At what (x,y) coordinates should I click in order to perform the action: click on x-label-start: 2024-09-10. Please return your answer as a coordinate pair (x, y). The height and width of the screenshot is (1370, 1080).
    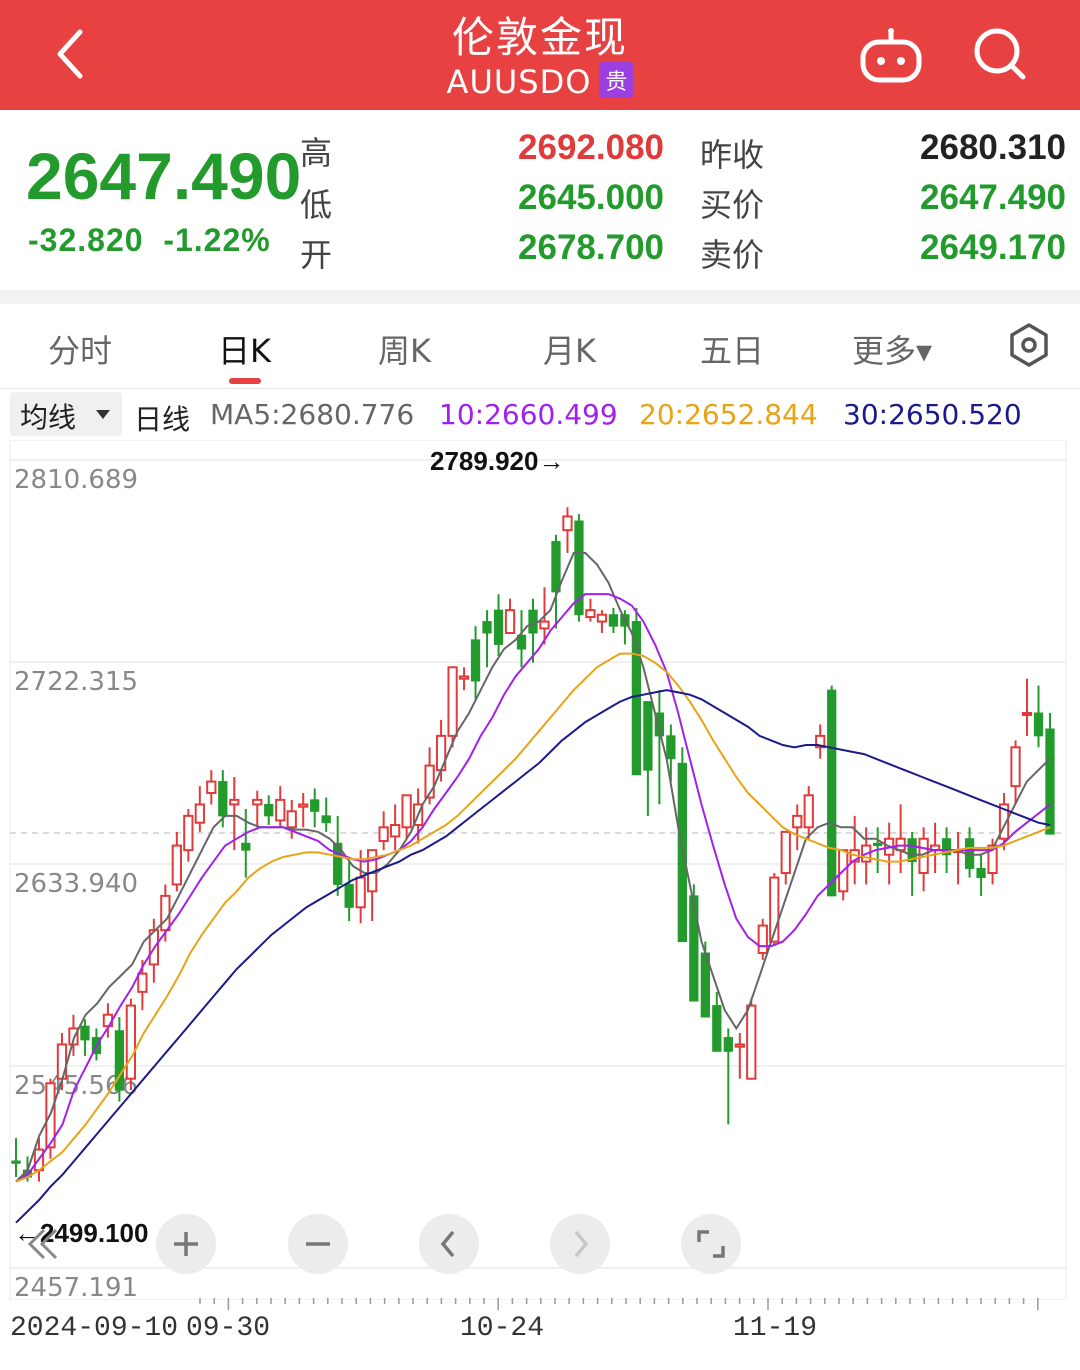
    Looking at the image, I should click on (94, 1328).